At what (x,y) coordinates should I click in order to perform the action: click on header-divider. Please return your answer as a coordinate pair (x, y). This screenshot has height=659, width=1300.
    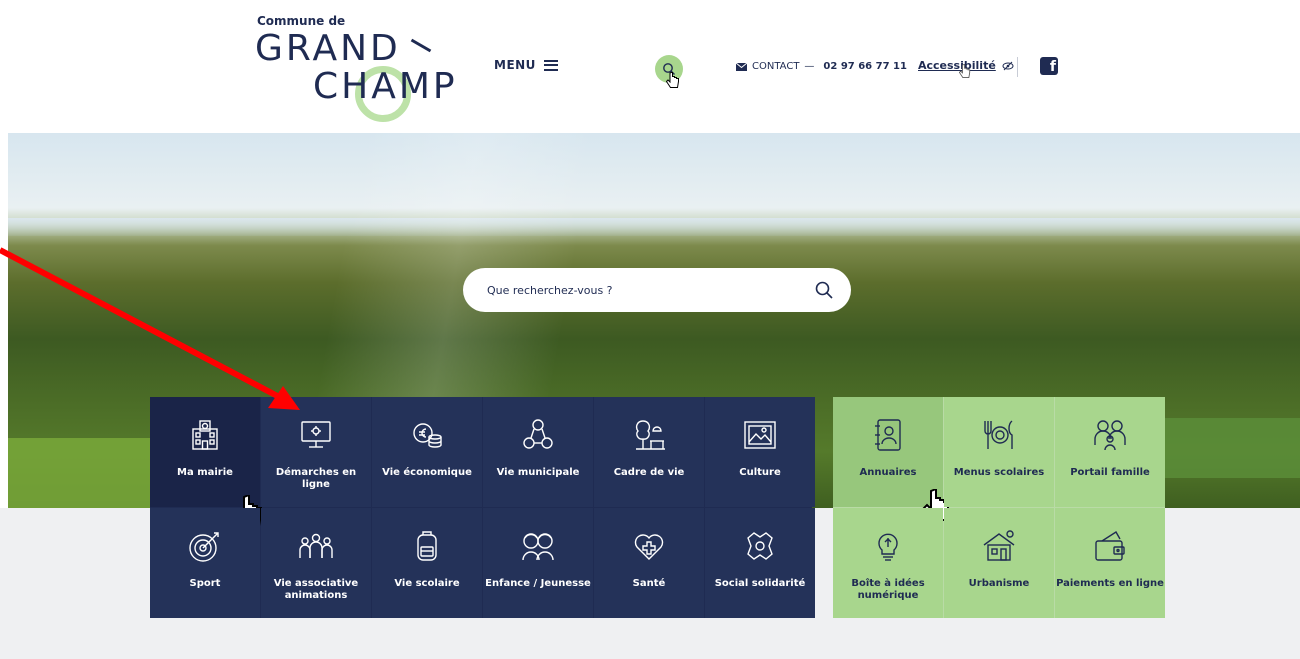
    Looking at the image, I should click on (1017, 67).